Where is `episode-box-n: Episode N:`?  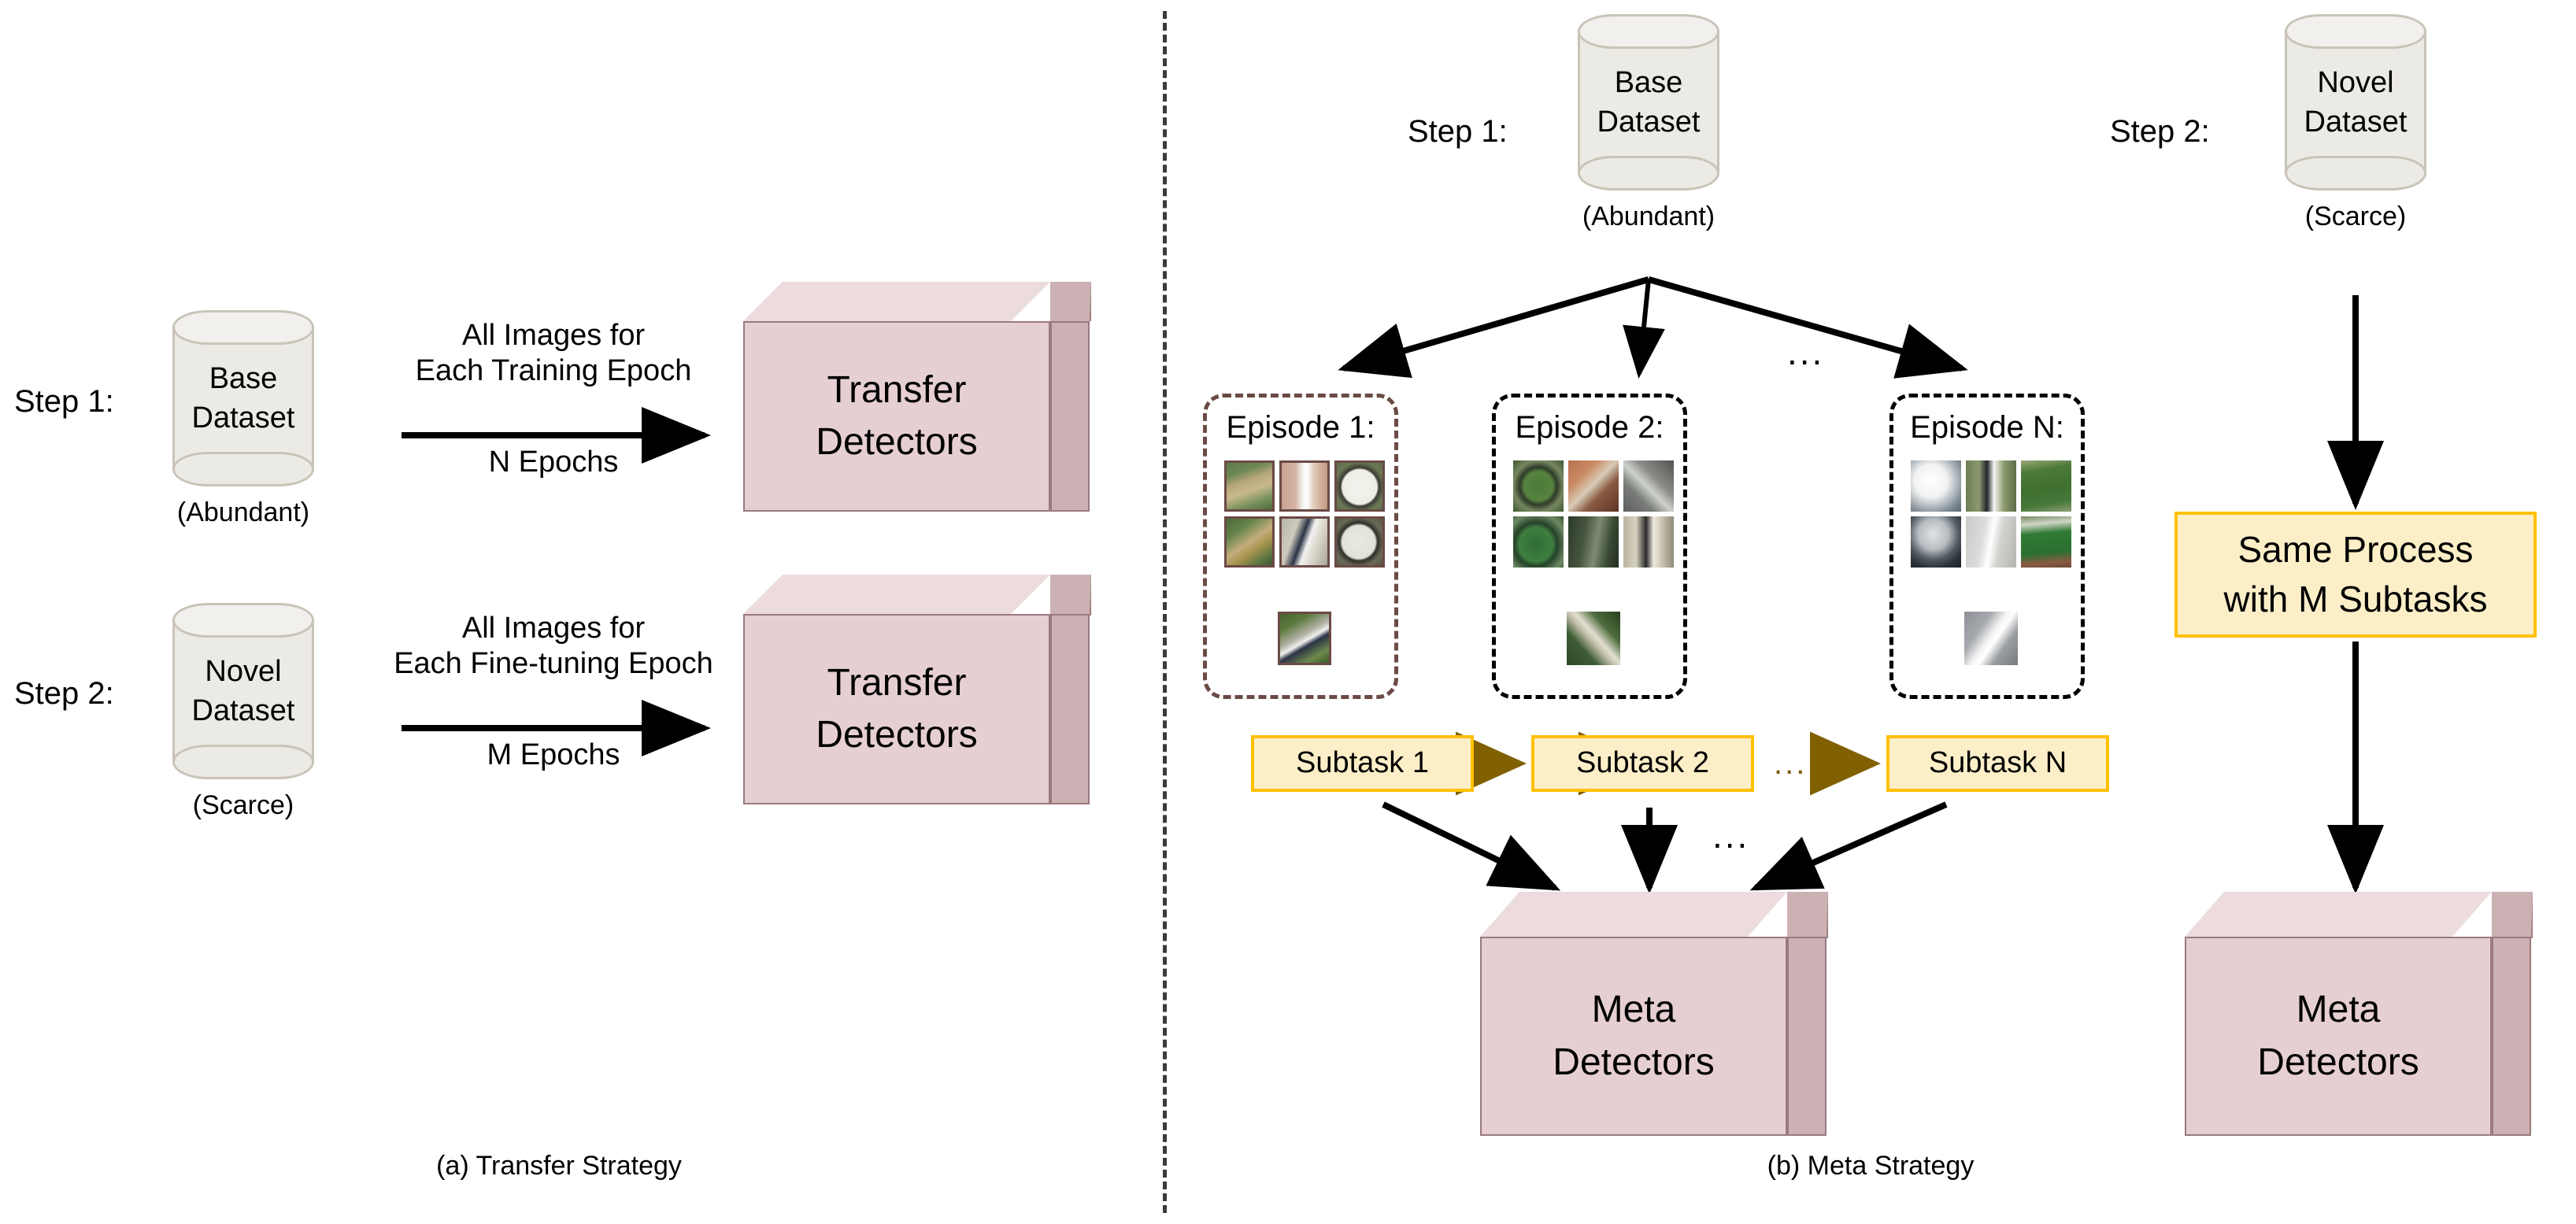
episode-box-n: Episode N: is located at coordinates (1987, 546).